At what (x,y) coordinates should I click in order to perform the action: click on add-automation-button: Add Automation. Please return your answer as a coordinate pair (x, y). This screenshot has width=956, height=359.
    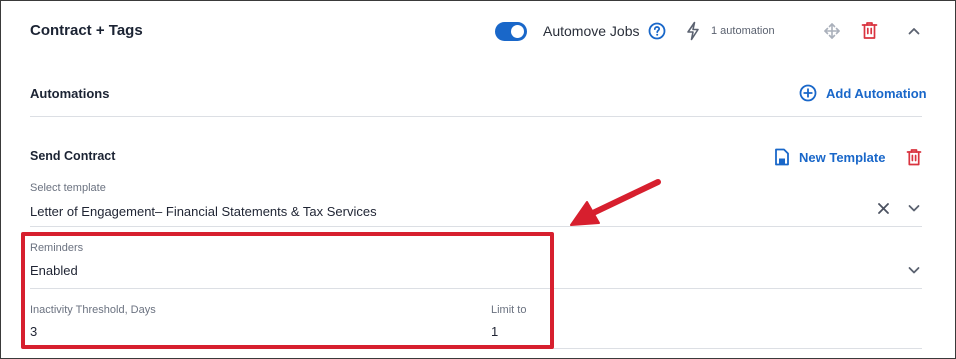
    Looking at the image, I should click on (863, 93).